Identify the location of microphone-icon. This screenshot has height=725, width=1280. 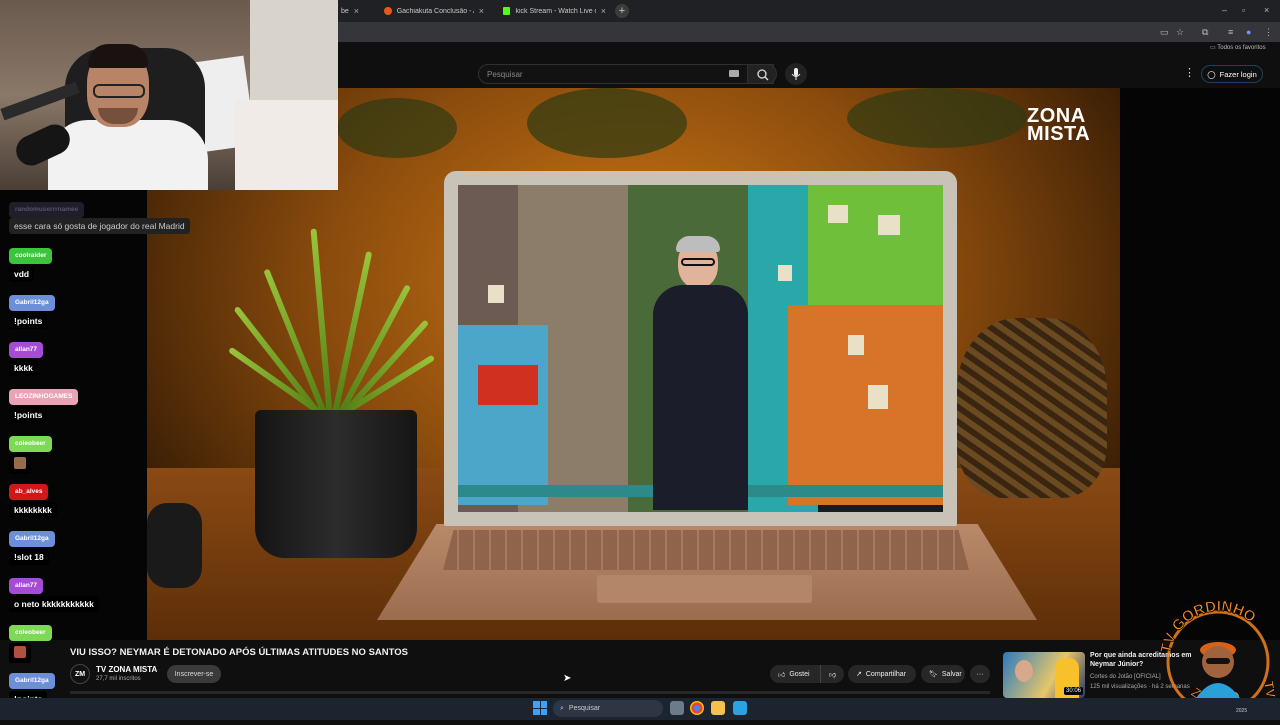
(796, 74).